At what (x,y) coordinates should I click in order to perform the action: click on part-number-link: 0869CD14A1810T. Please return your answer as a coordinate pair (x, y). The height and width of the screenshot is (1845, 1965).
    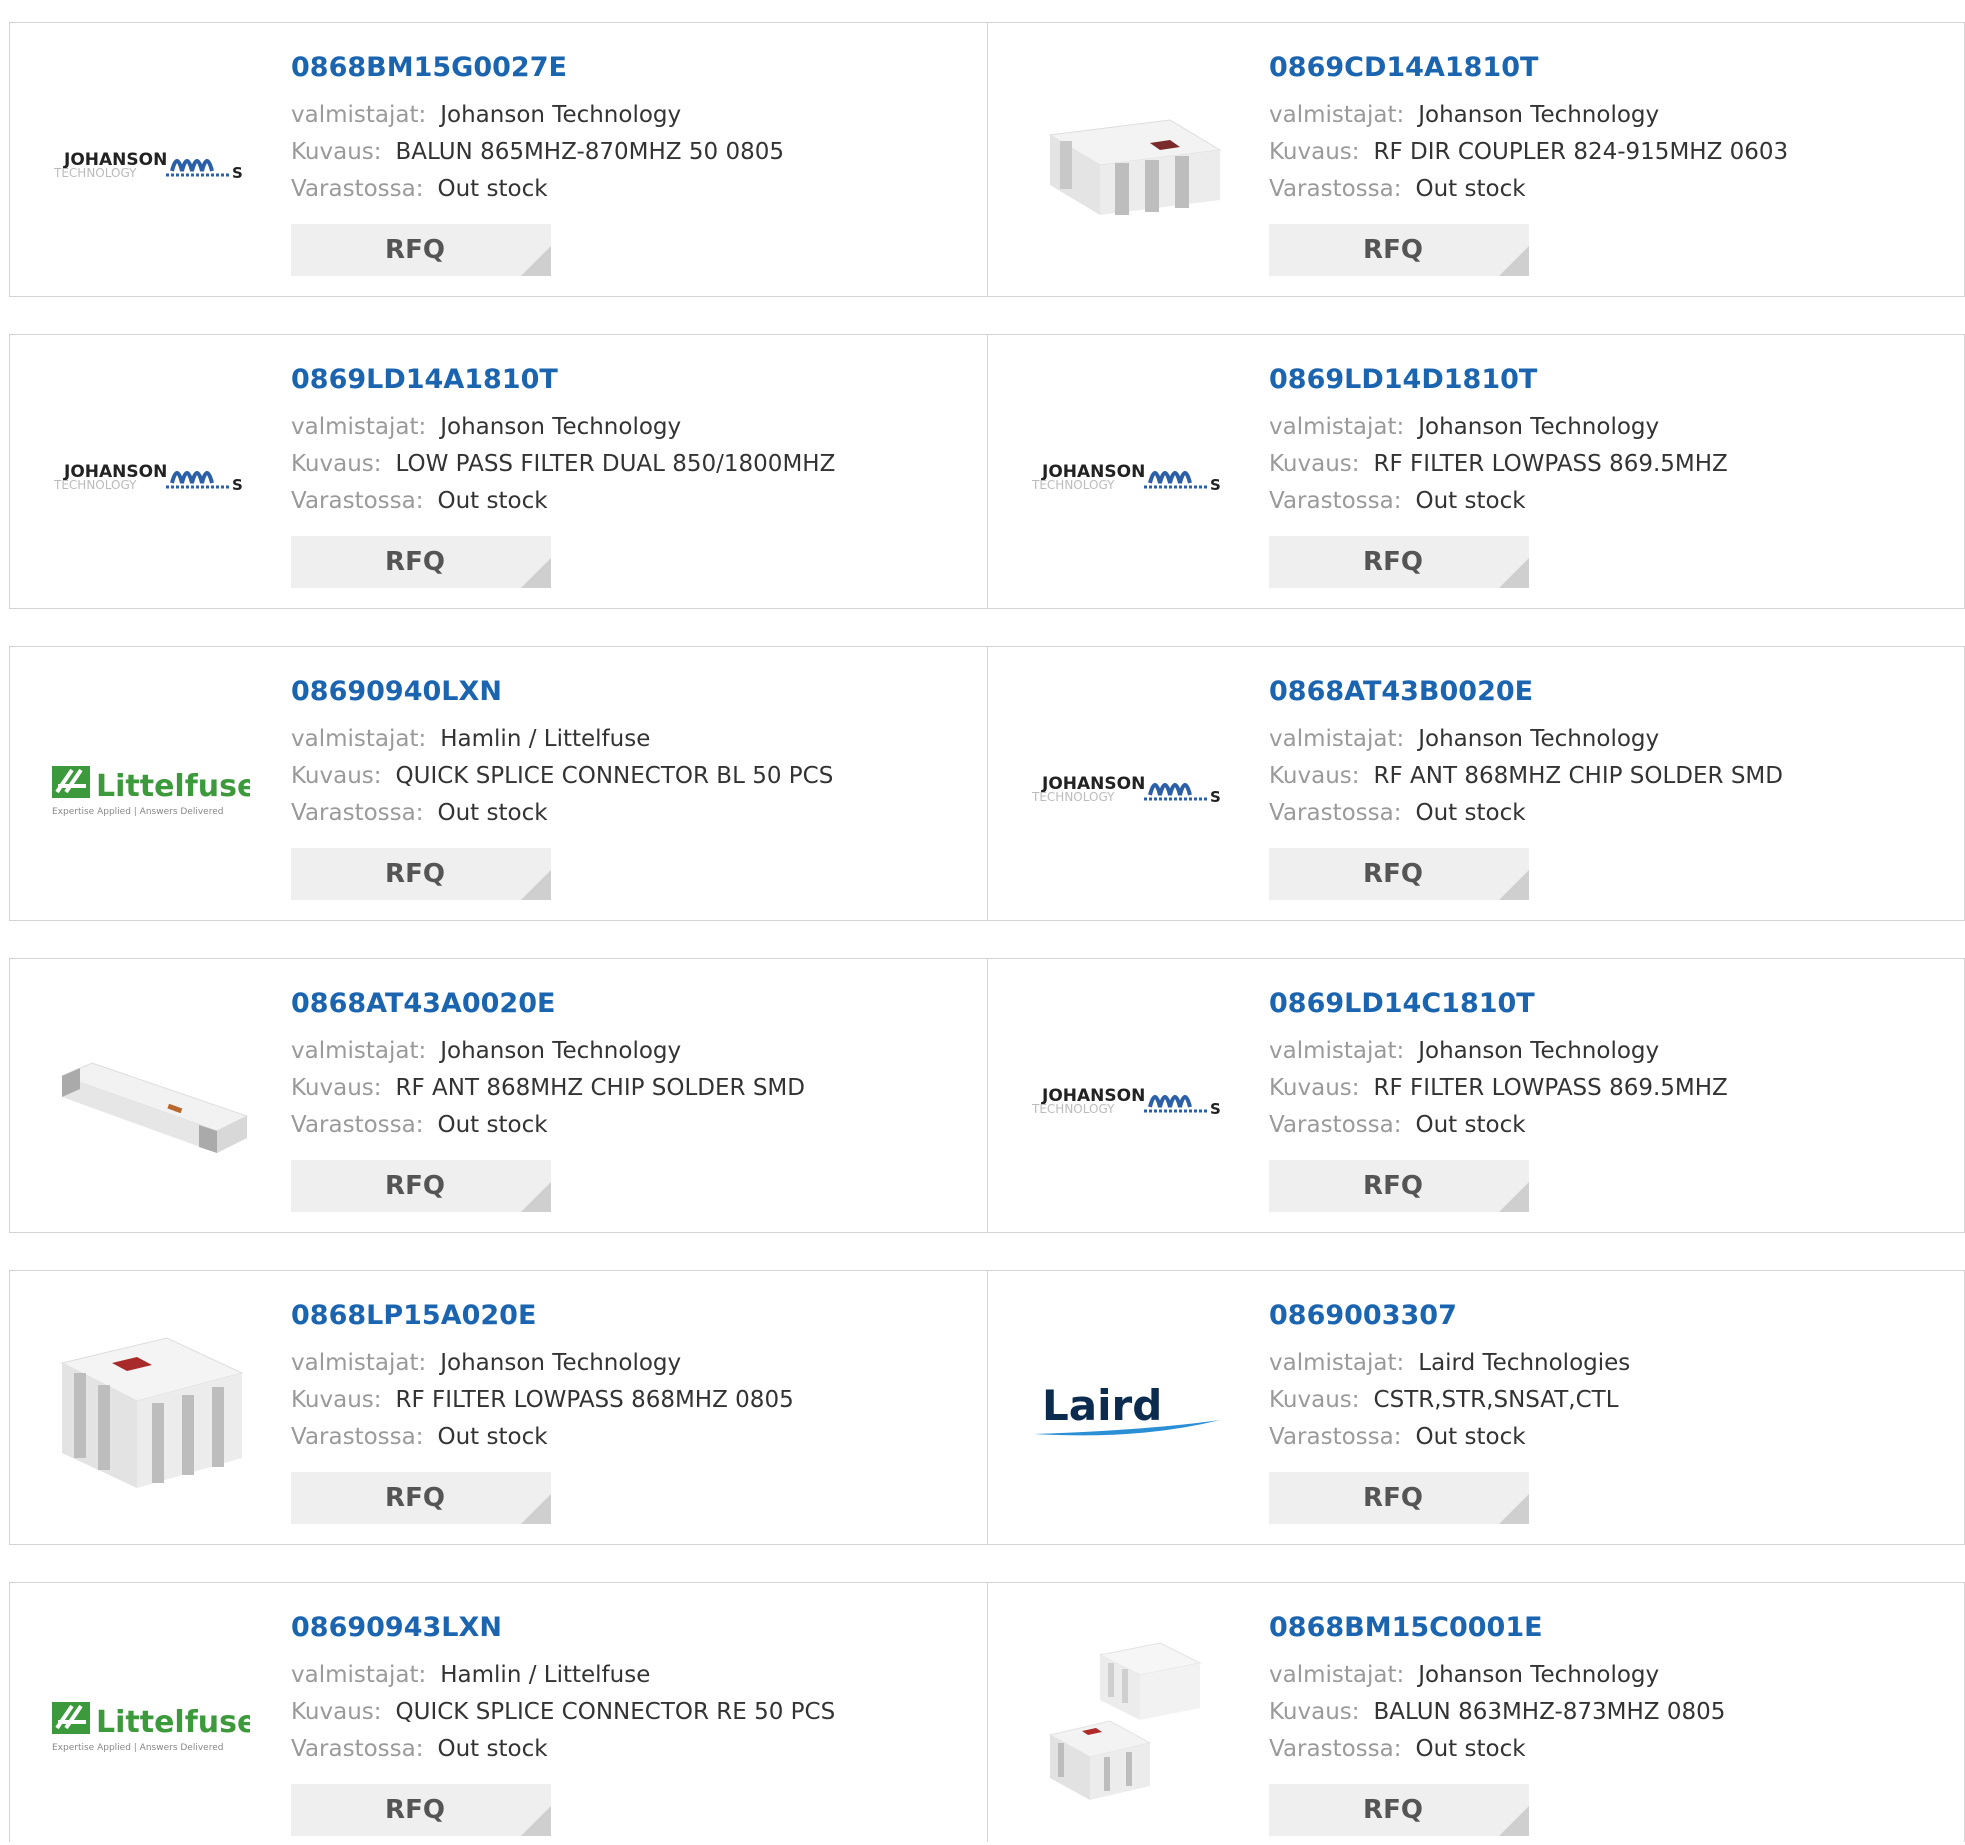
    Looking at the image, I should click on (1606, 68).